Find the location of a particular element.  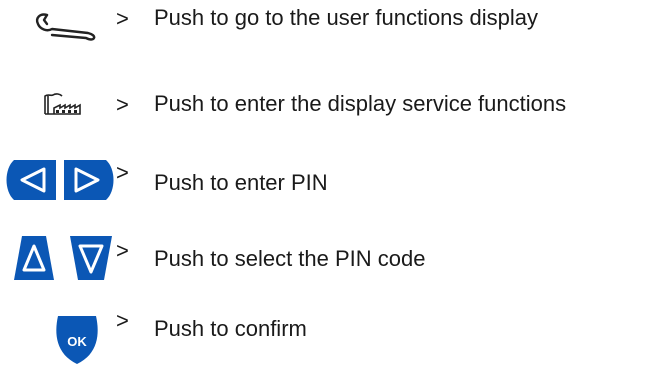

instruction-text: Push to select the PIN code is located at coordinates (290, 258).